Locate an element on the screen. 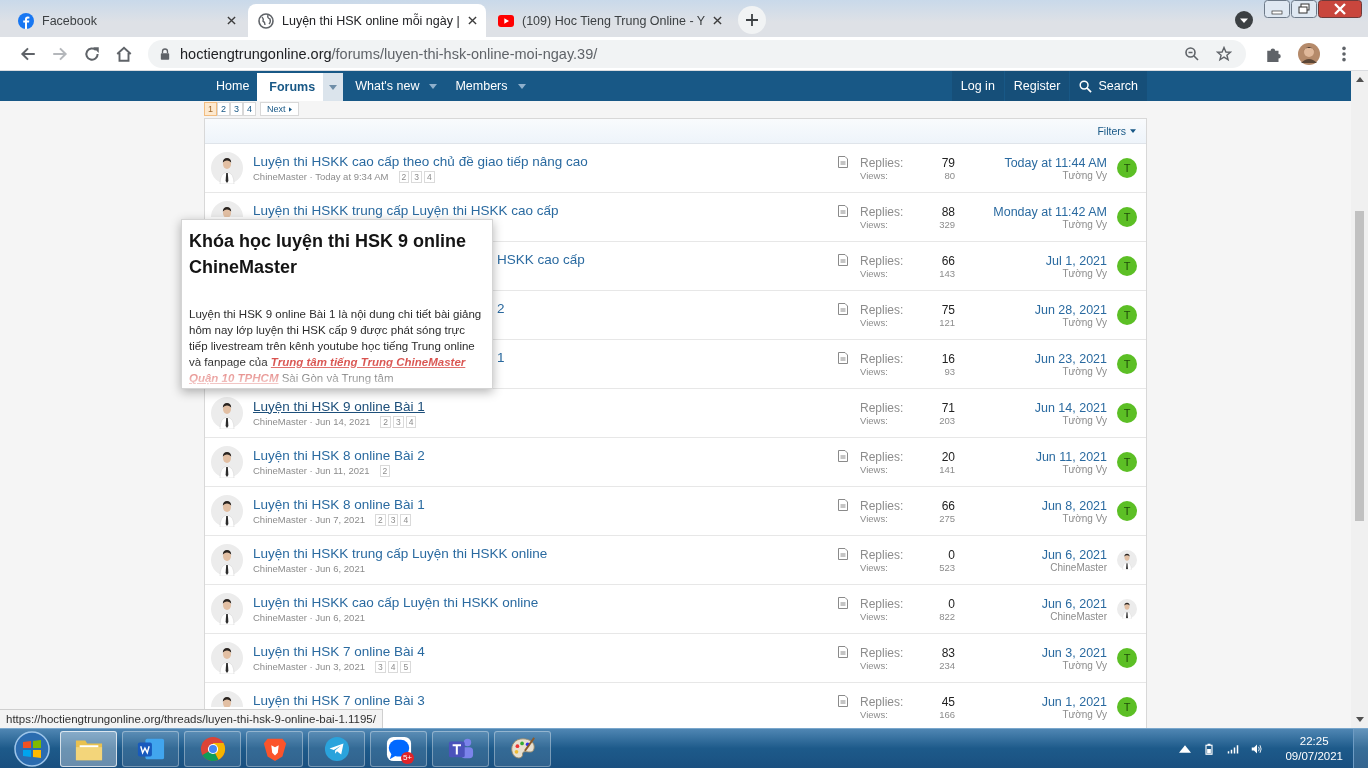 The image size is (1368, 768). filters-button: Filters is located at coordinates (1116, 131).